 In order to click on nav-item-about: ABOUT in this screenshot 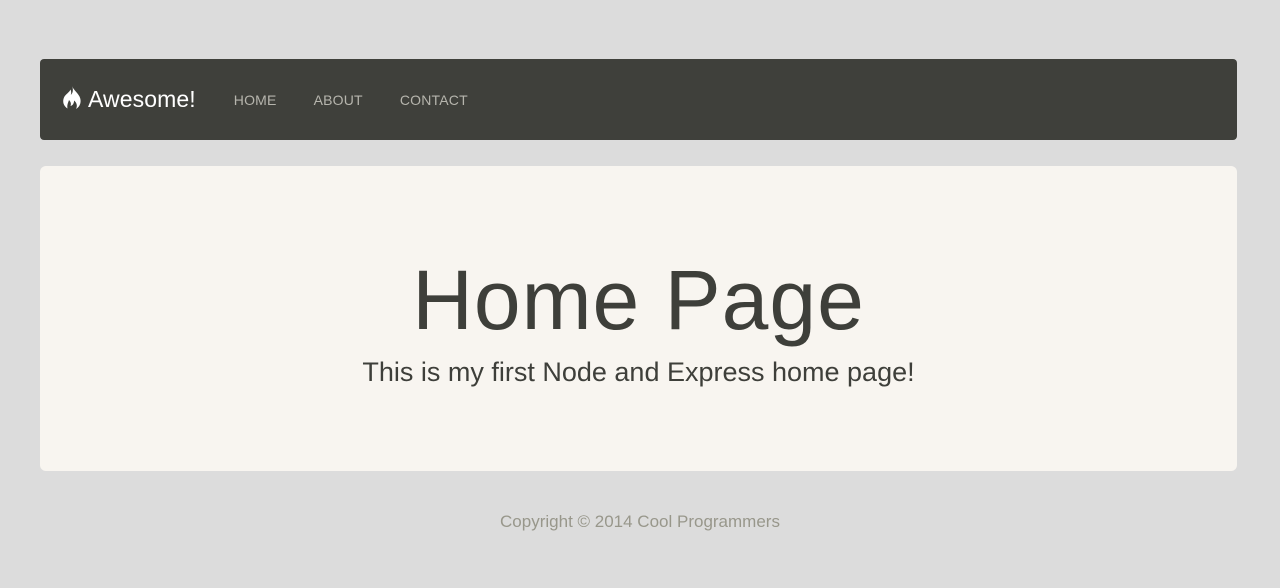, I will do `click(338, 100)`.